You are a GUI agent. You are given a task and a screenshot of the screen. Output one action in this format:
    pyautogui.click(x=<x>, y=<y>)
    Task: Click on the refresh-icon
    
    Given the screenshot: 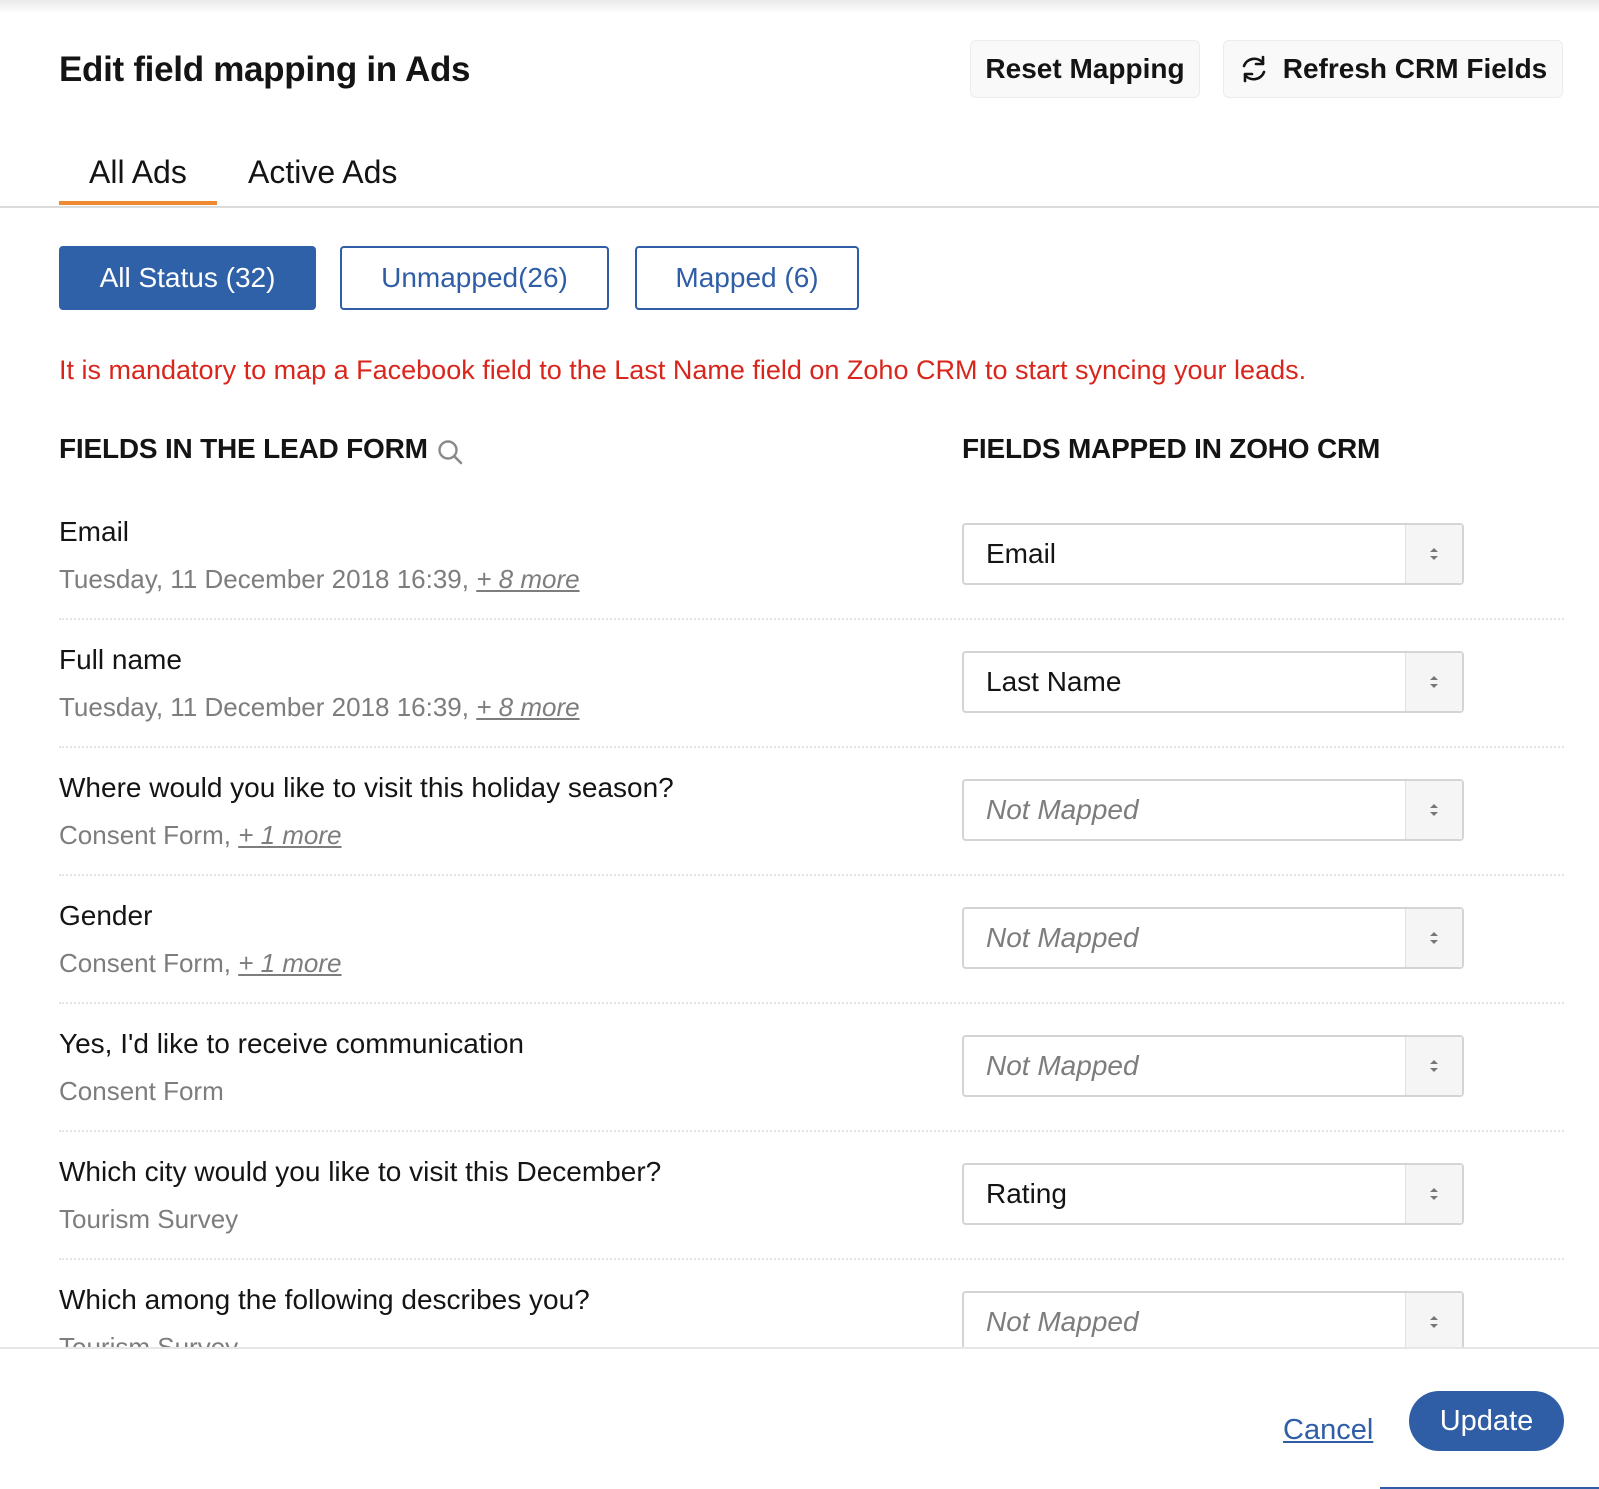 What is the action you would take?
    pyautogui.click(x=1254, y=69)
    